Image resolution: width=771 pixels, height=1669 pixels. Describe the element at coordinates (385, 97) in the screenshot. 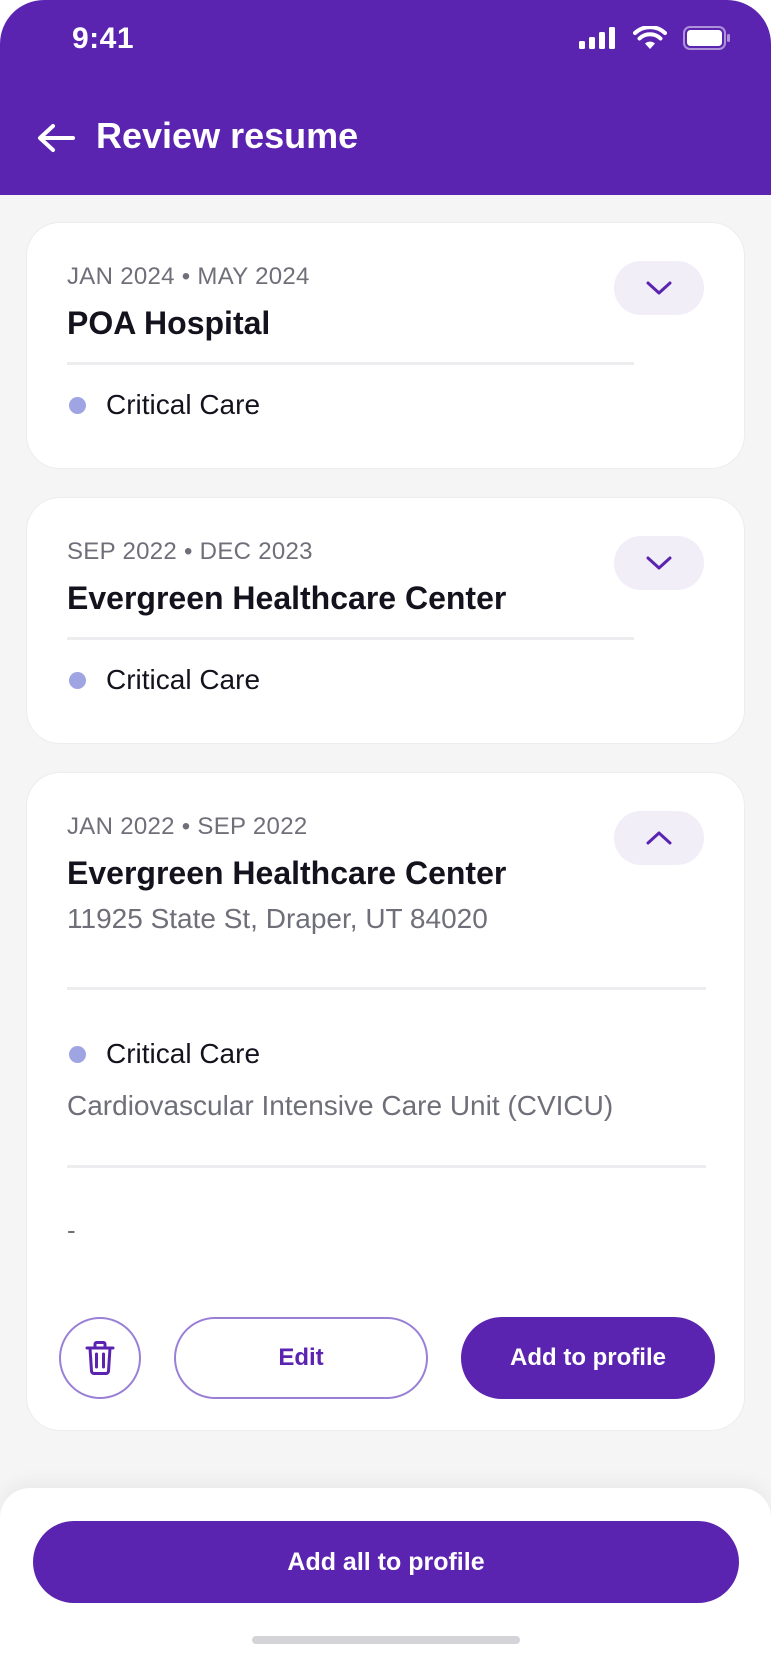

I see `app-header: 9:41 Review resume` at that location.